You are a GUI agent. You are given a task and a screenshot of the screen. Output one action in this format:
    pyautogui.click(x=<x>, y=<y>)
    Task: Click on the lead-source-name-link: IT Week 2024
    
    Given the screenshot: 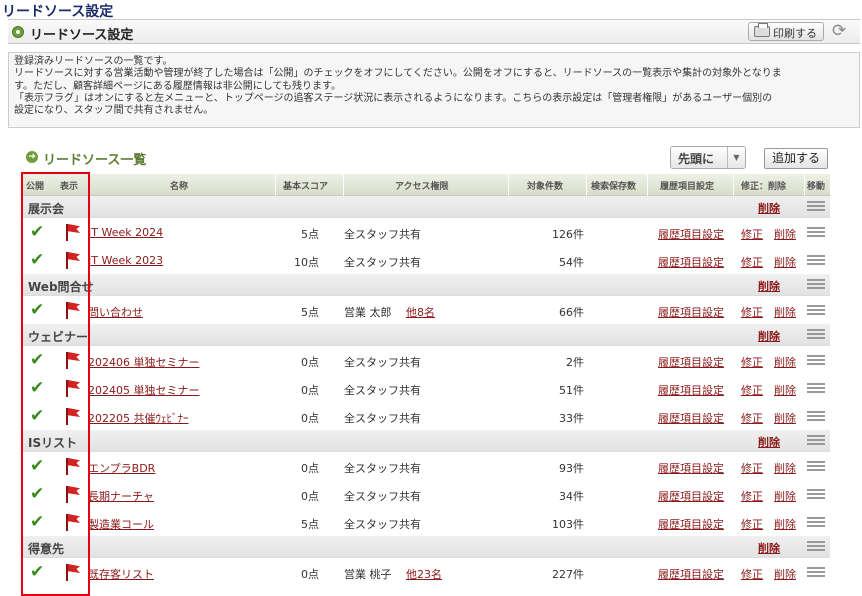 What is the action you would take?
    pyautogui.click(x=125, y=232)
    